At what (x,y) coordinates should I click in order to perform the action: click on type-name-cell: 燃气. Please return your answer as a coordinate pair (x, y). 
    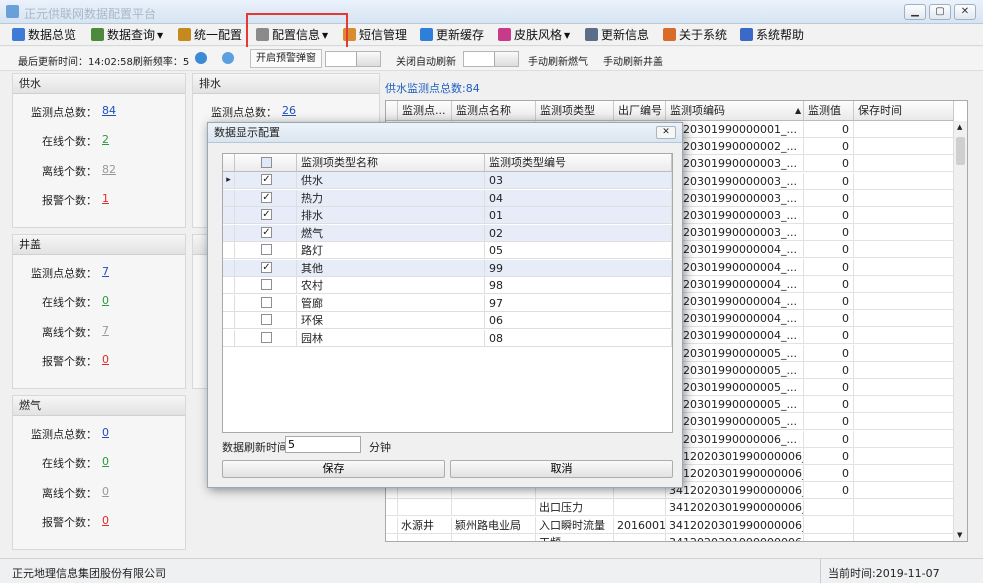
    Looking at the image, I should click on (391, 233).